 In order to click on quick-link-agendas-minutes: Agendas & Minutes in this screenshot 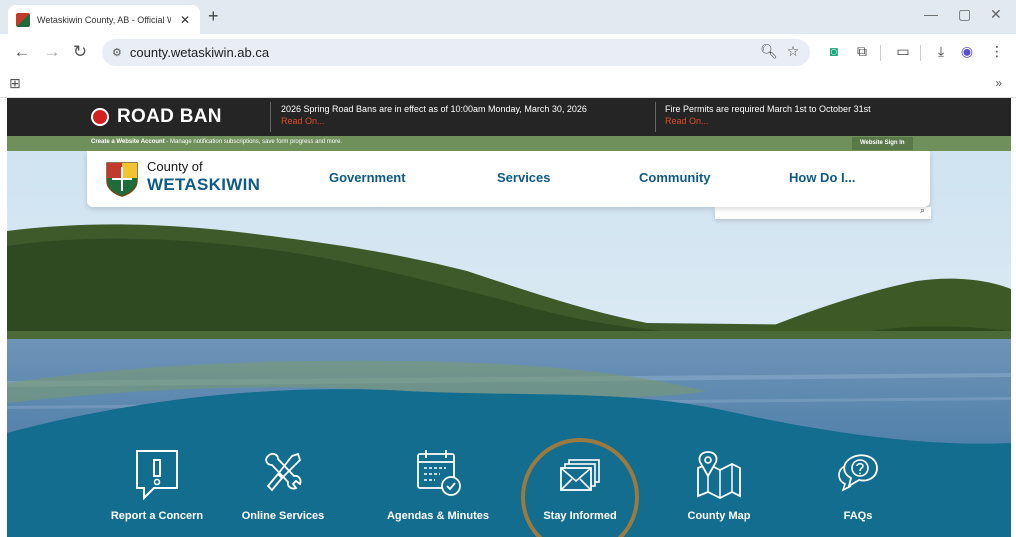, I will do `click(438, 485)`.